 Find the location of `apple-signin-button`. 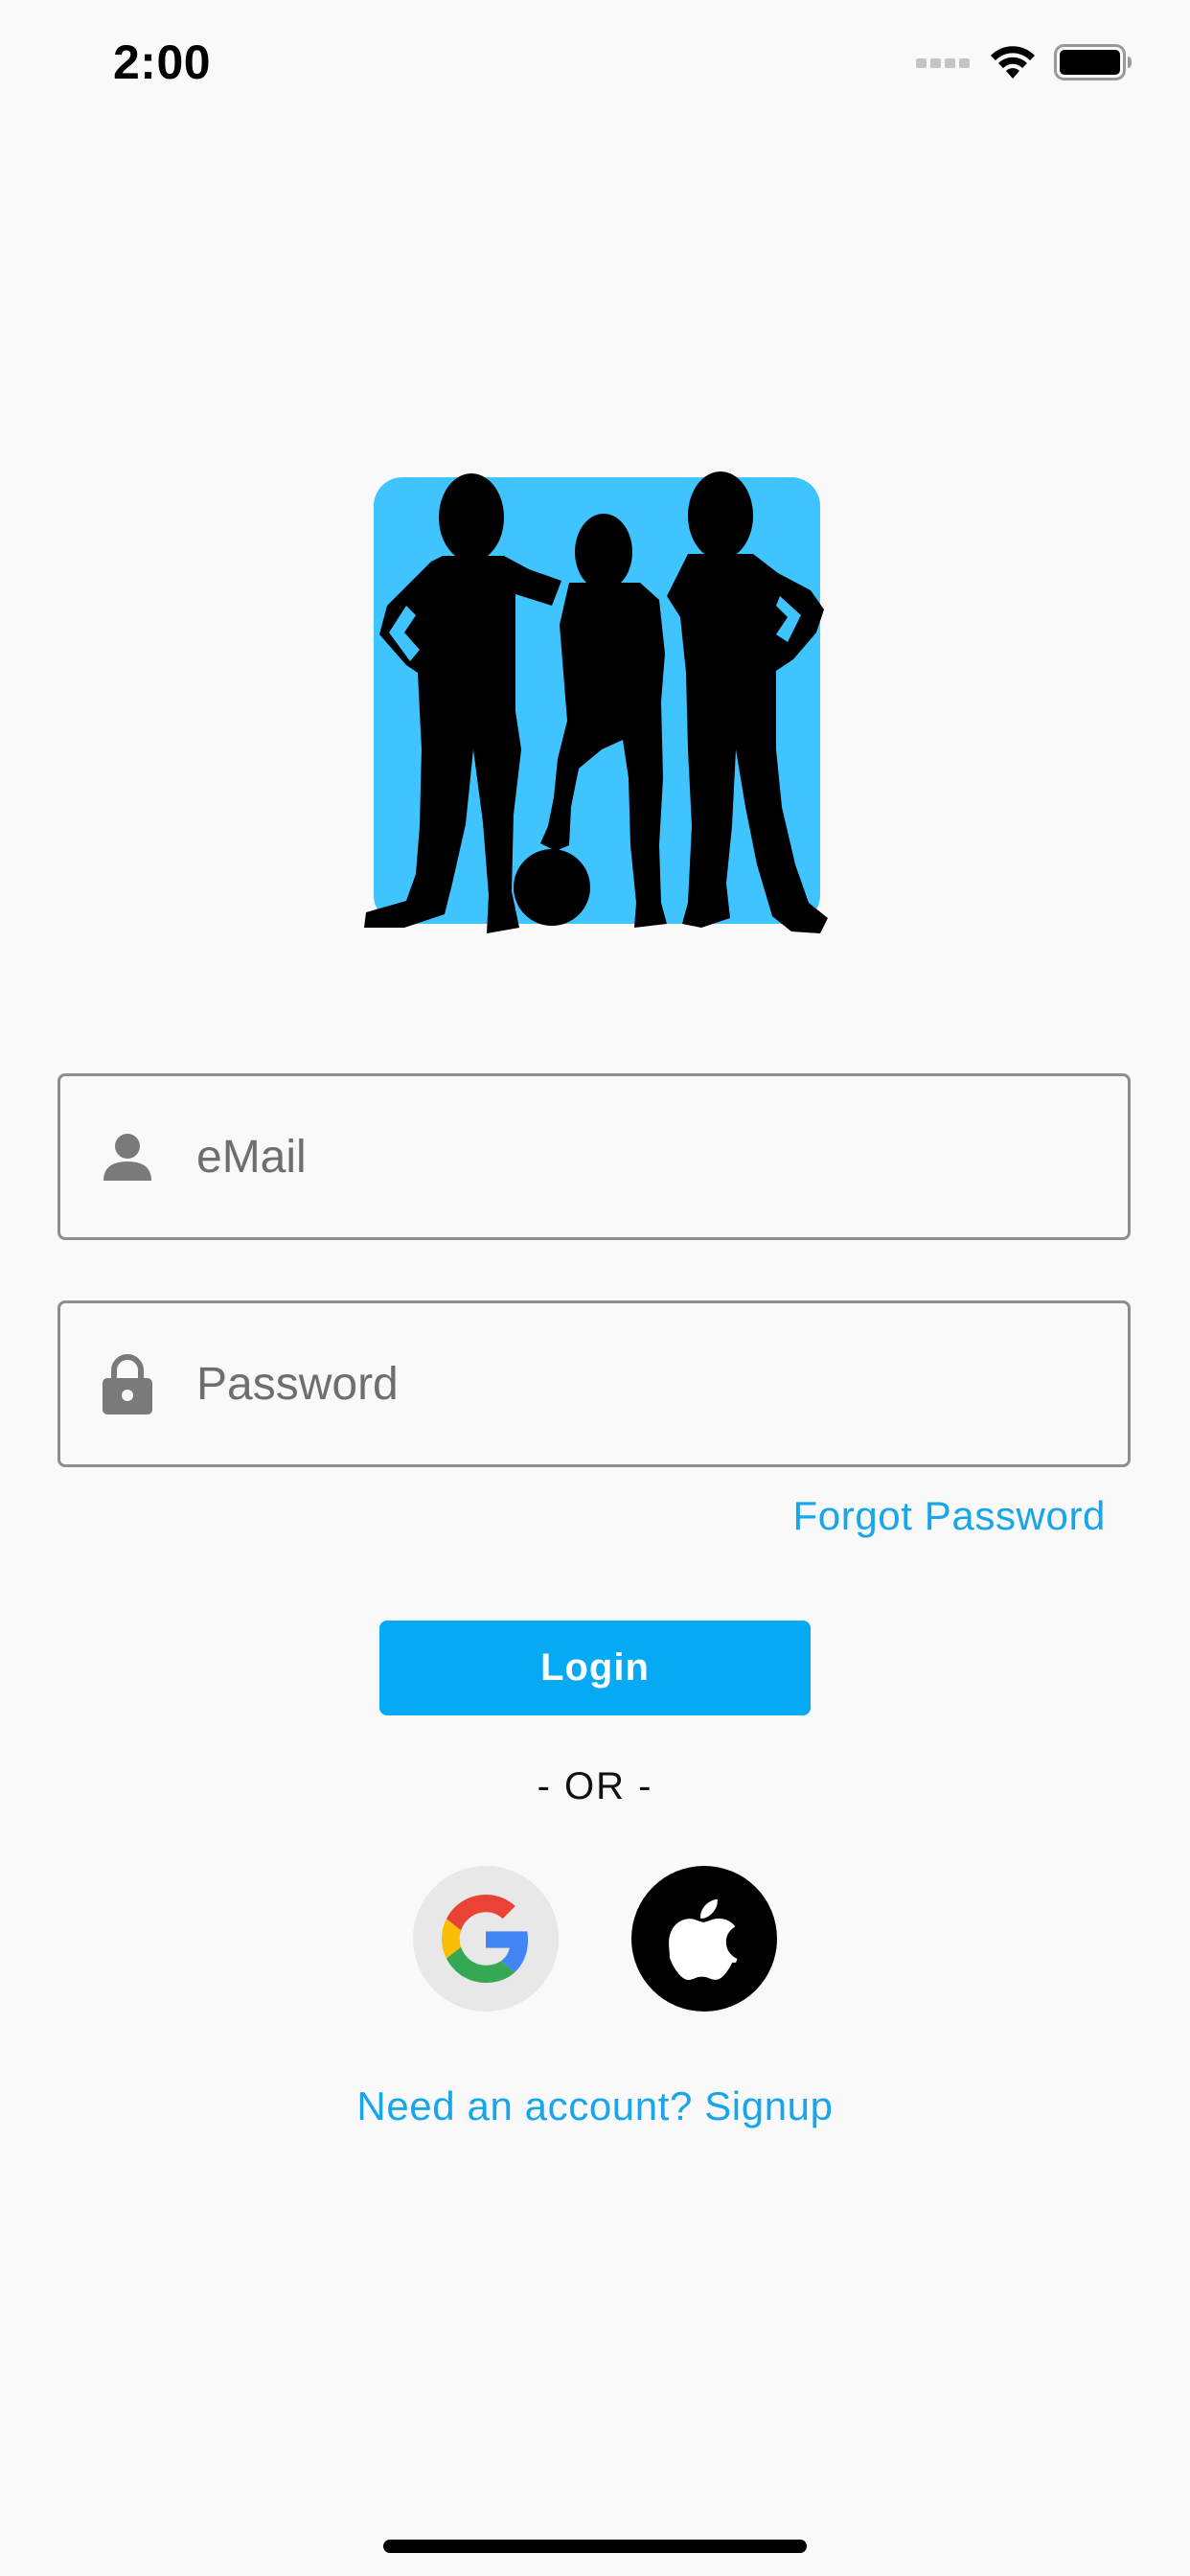

apple-signin-button is located at coordinates (704, 1939).